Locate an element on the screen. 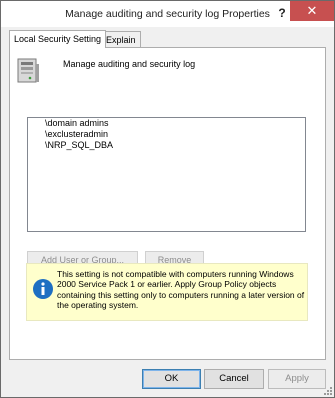 The width and height of the screenshot is (335, 398). resize-grip-icon is located at coordinates (327, 390).